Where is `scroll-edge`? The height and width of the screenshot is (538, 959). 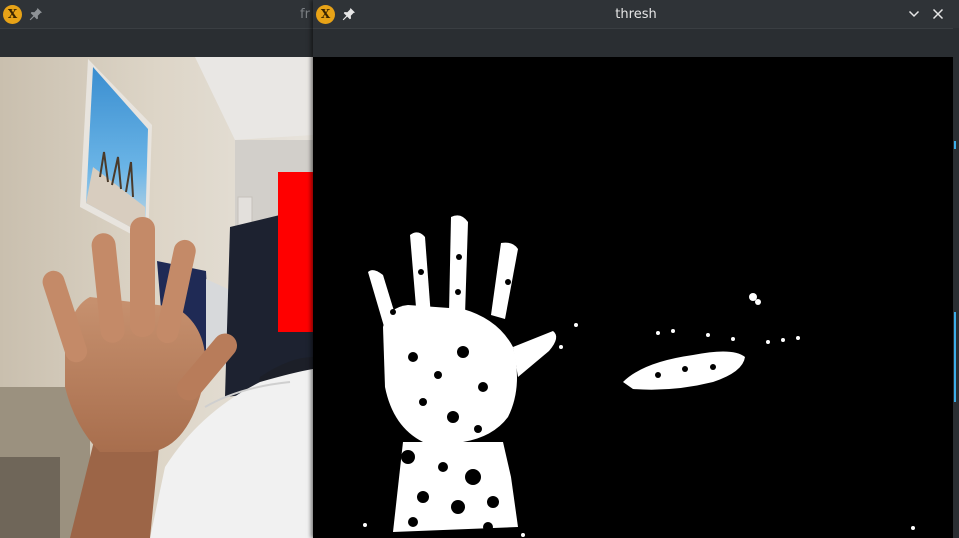 scroll-edge is located at coordinates (956, 297).